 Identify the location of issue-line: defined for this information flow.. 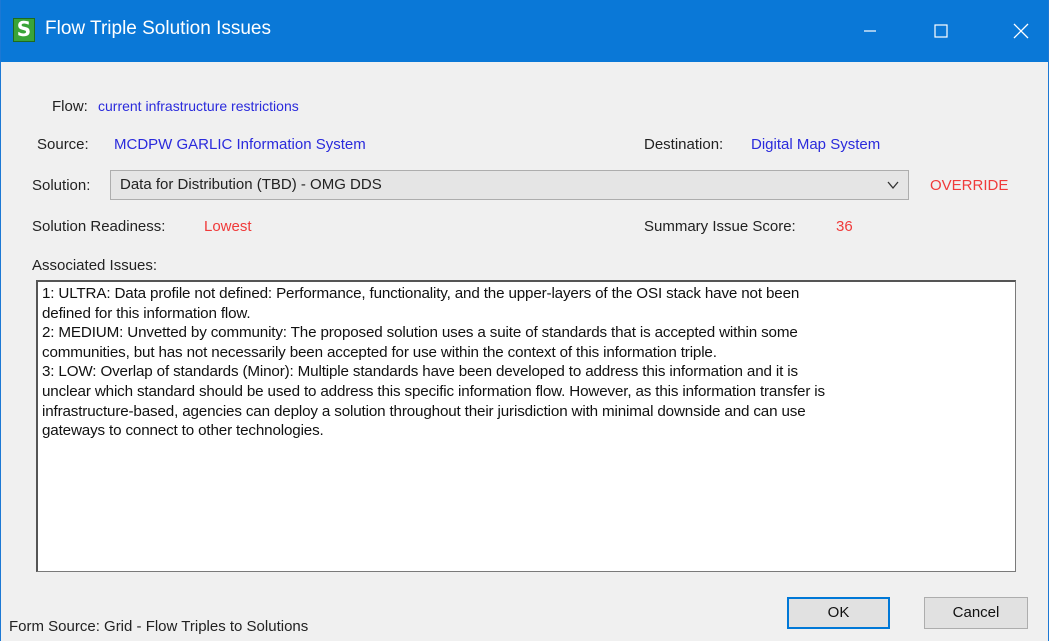
(146, 313).